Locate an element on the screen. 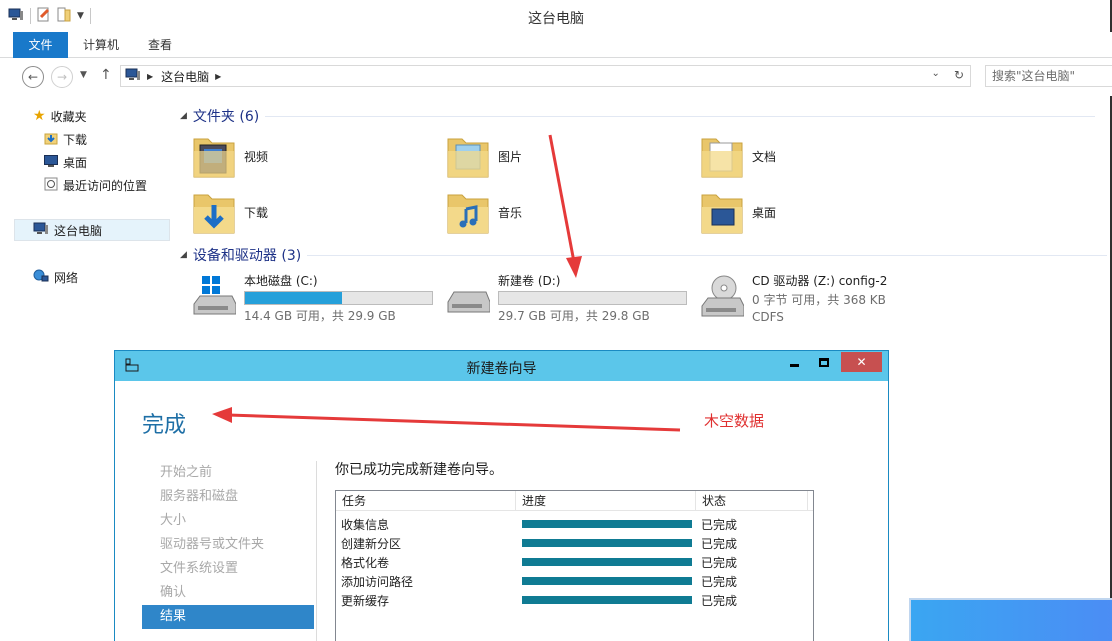 The height and width of the screenshot is (641, 1112). table-row: 创建新分区 已完成 is located at coordinates (574, 542).